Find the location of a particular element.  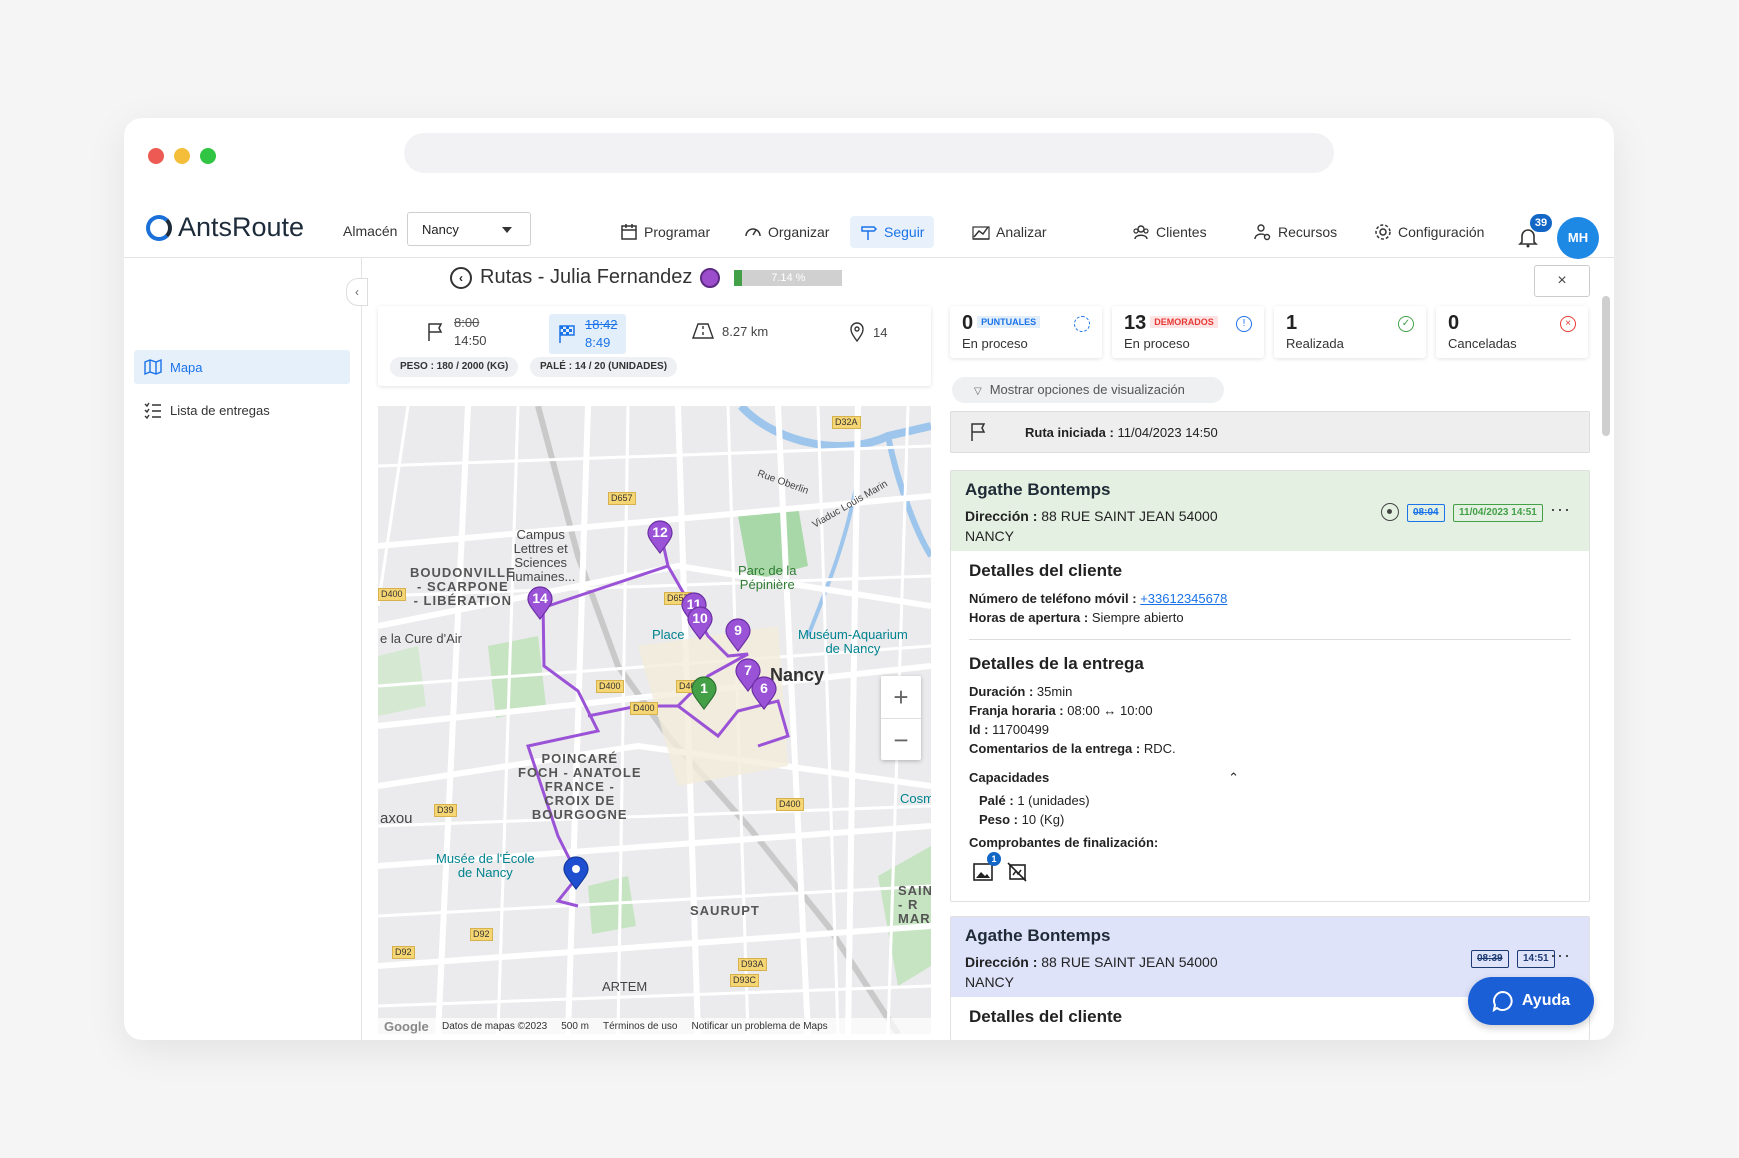

map-label-laxou: axou is located at coordinates (396, 818).